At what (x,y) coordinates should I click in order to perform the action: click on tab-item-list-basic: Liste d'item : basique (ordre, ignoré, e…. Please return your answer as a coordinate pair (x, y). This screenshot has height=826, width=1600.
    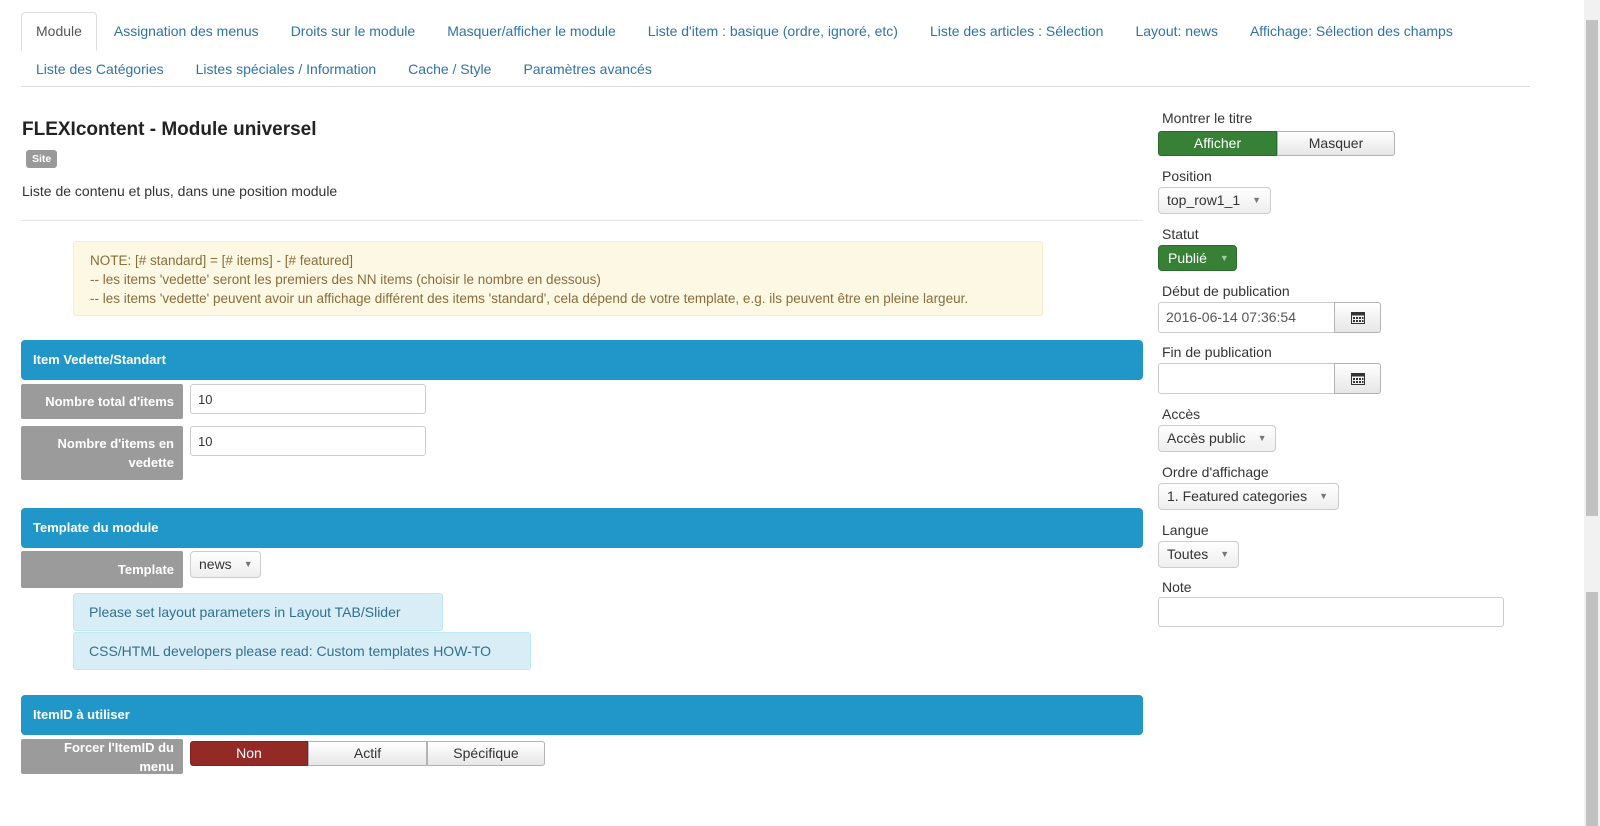
    Looking at the image, I should click on (773, 30).